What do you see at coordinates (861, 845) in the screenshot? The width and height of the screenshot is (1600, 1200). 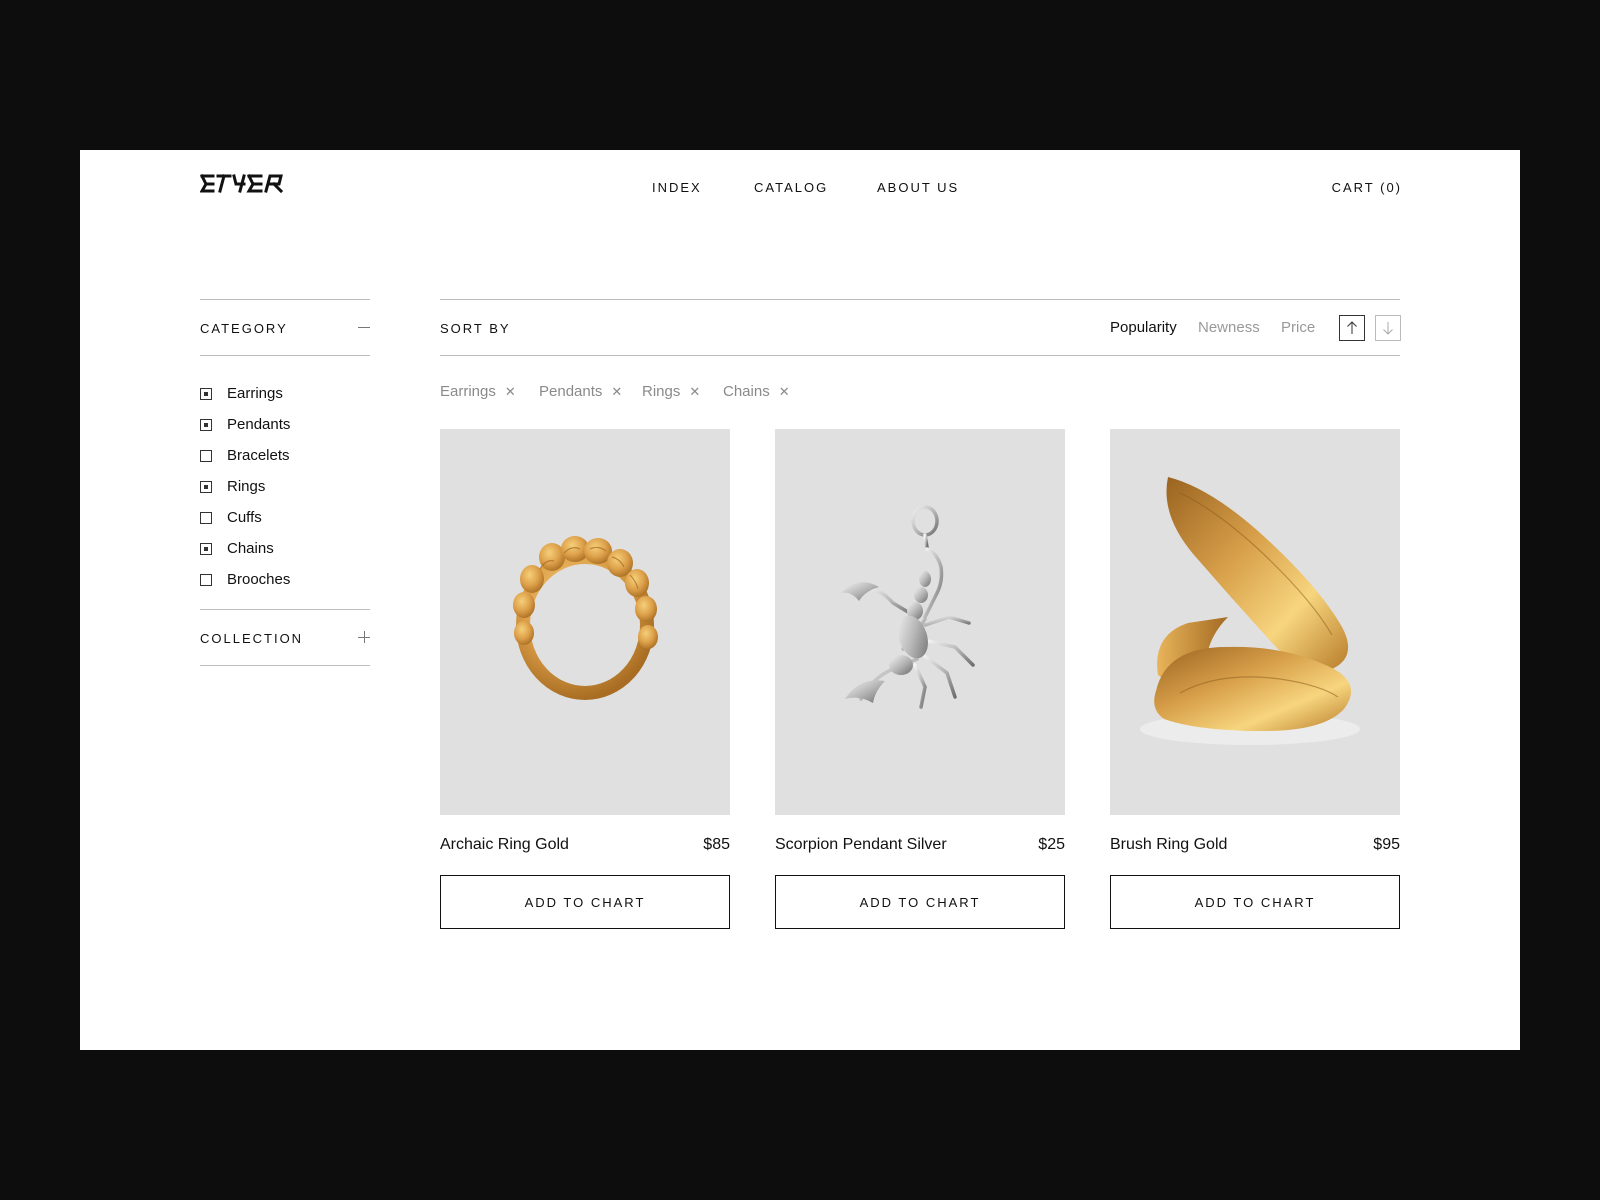 I see `product-name: Scorpion Pendant Silver` at bounding box center [861, 845].